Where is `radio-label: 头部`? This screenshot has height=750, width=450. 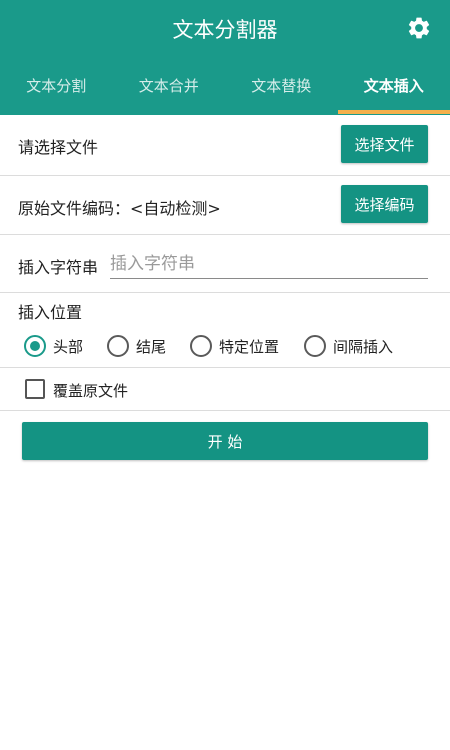
radio-label: 头部 is located at coordinates (68, 347).